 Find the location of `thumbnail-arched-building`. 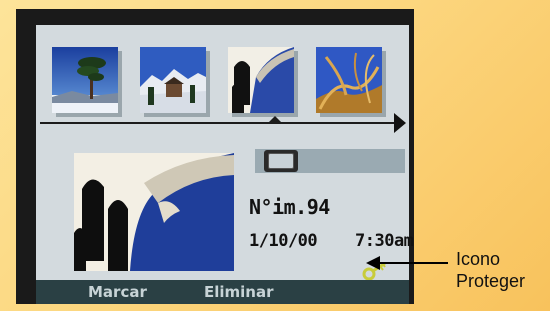

thumbnail-arched-building is located at coordinates (261, 80).